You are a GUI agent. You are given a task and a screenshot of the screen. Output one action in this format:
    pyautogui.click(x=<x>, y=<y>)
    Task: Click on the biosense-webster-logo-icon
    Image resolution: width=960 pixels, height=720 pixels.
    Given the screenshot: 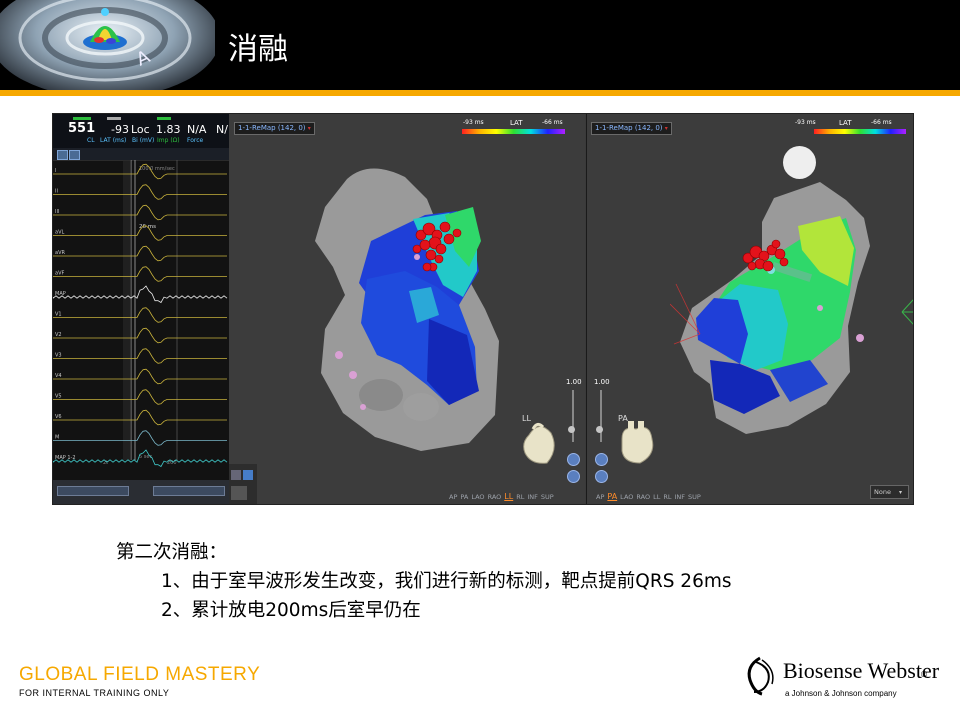 What is the action you would take?
    pyautogui.click(x=760, y=676)
    